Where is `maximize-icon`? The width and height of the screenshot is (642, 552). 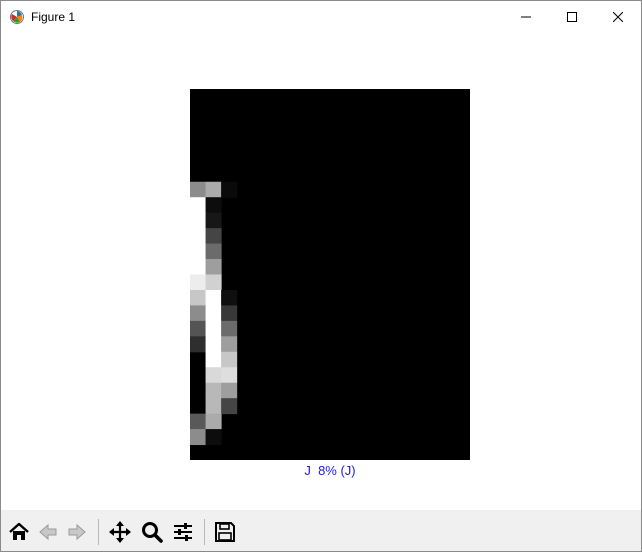 maximize-icon is located at coordinates (572, 16).